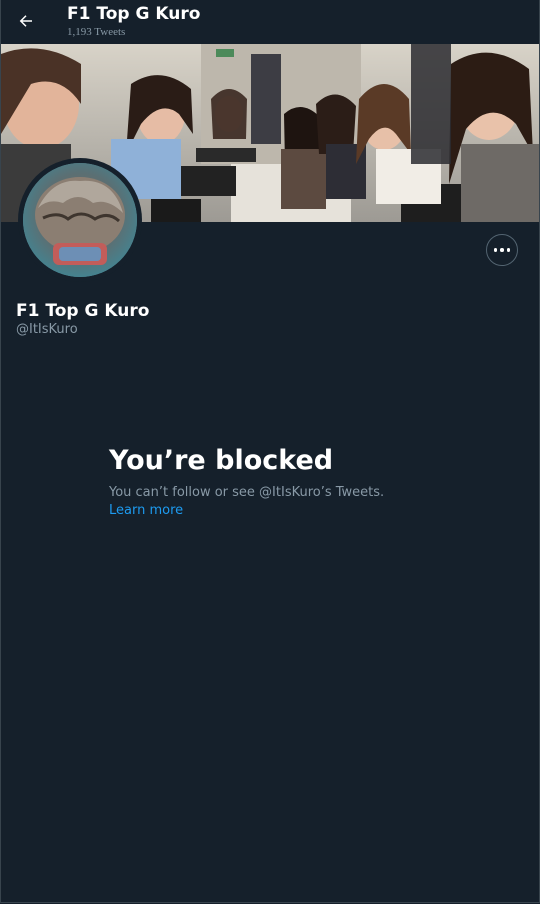  I want to click on avatar-image, so click(80, 220).